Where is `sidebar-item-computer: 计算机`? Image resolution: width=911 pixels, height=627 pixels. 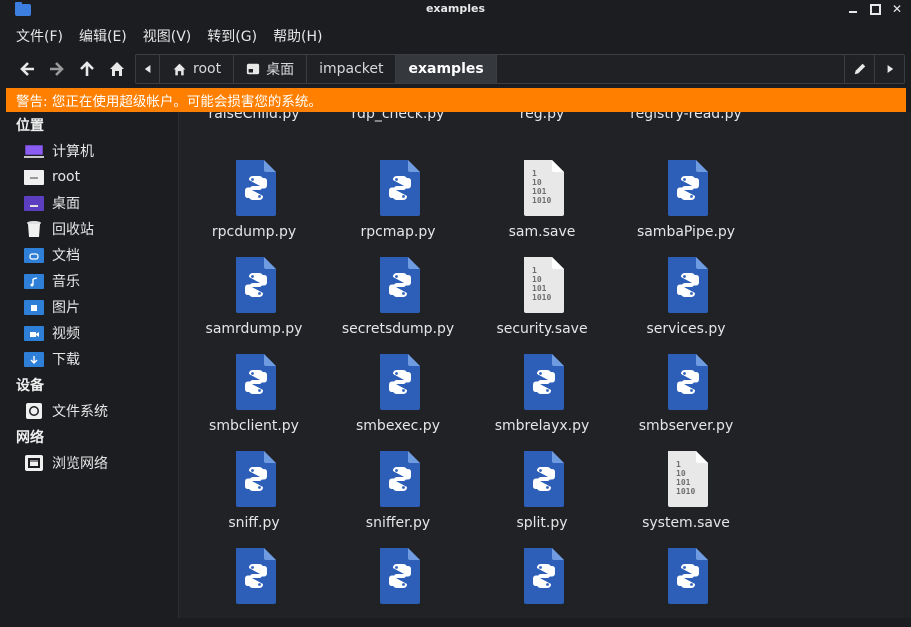 sidebar-item-computer: 计算机 is located at coordinates (89, 151).